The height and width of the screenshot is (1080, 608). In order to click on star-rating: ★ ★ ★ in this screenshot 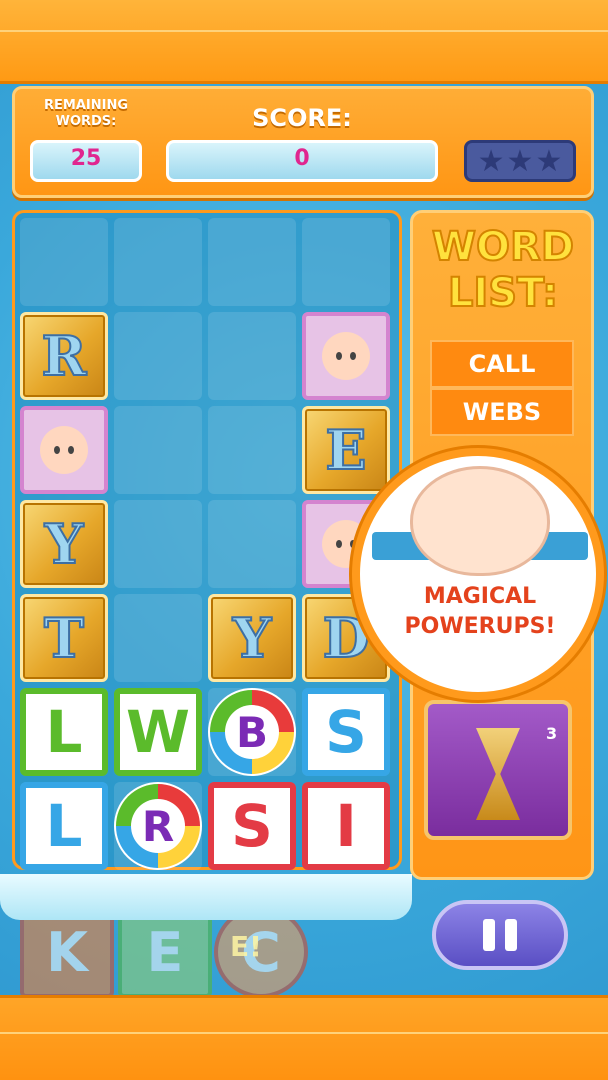, I will do `click(520, 161)`.